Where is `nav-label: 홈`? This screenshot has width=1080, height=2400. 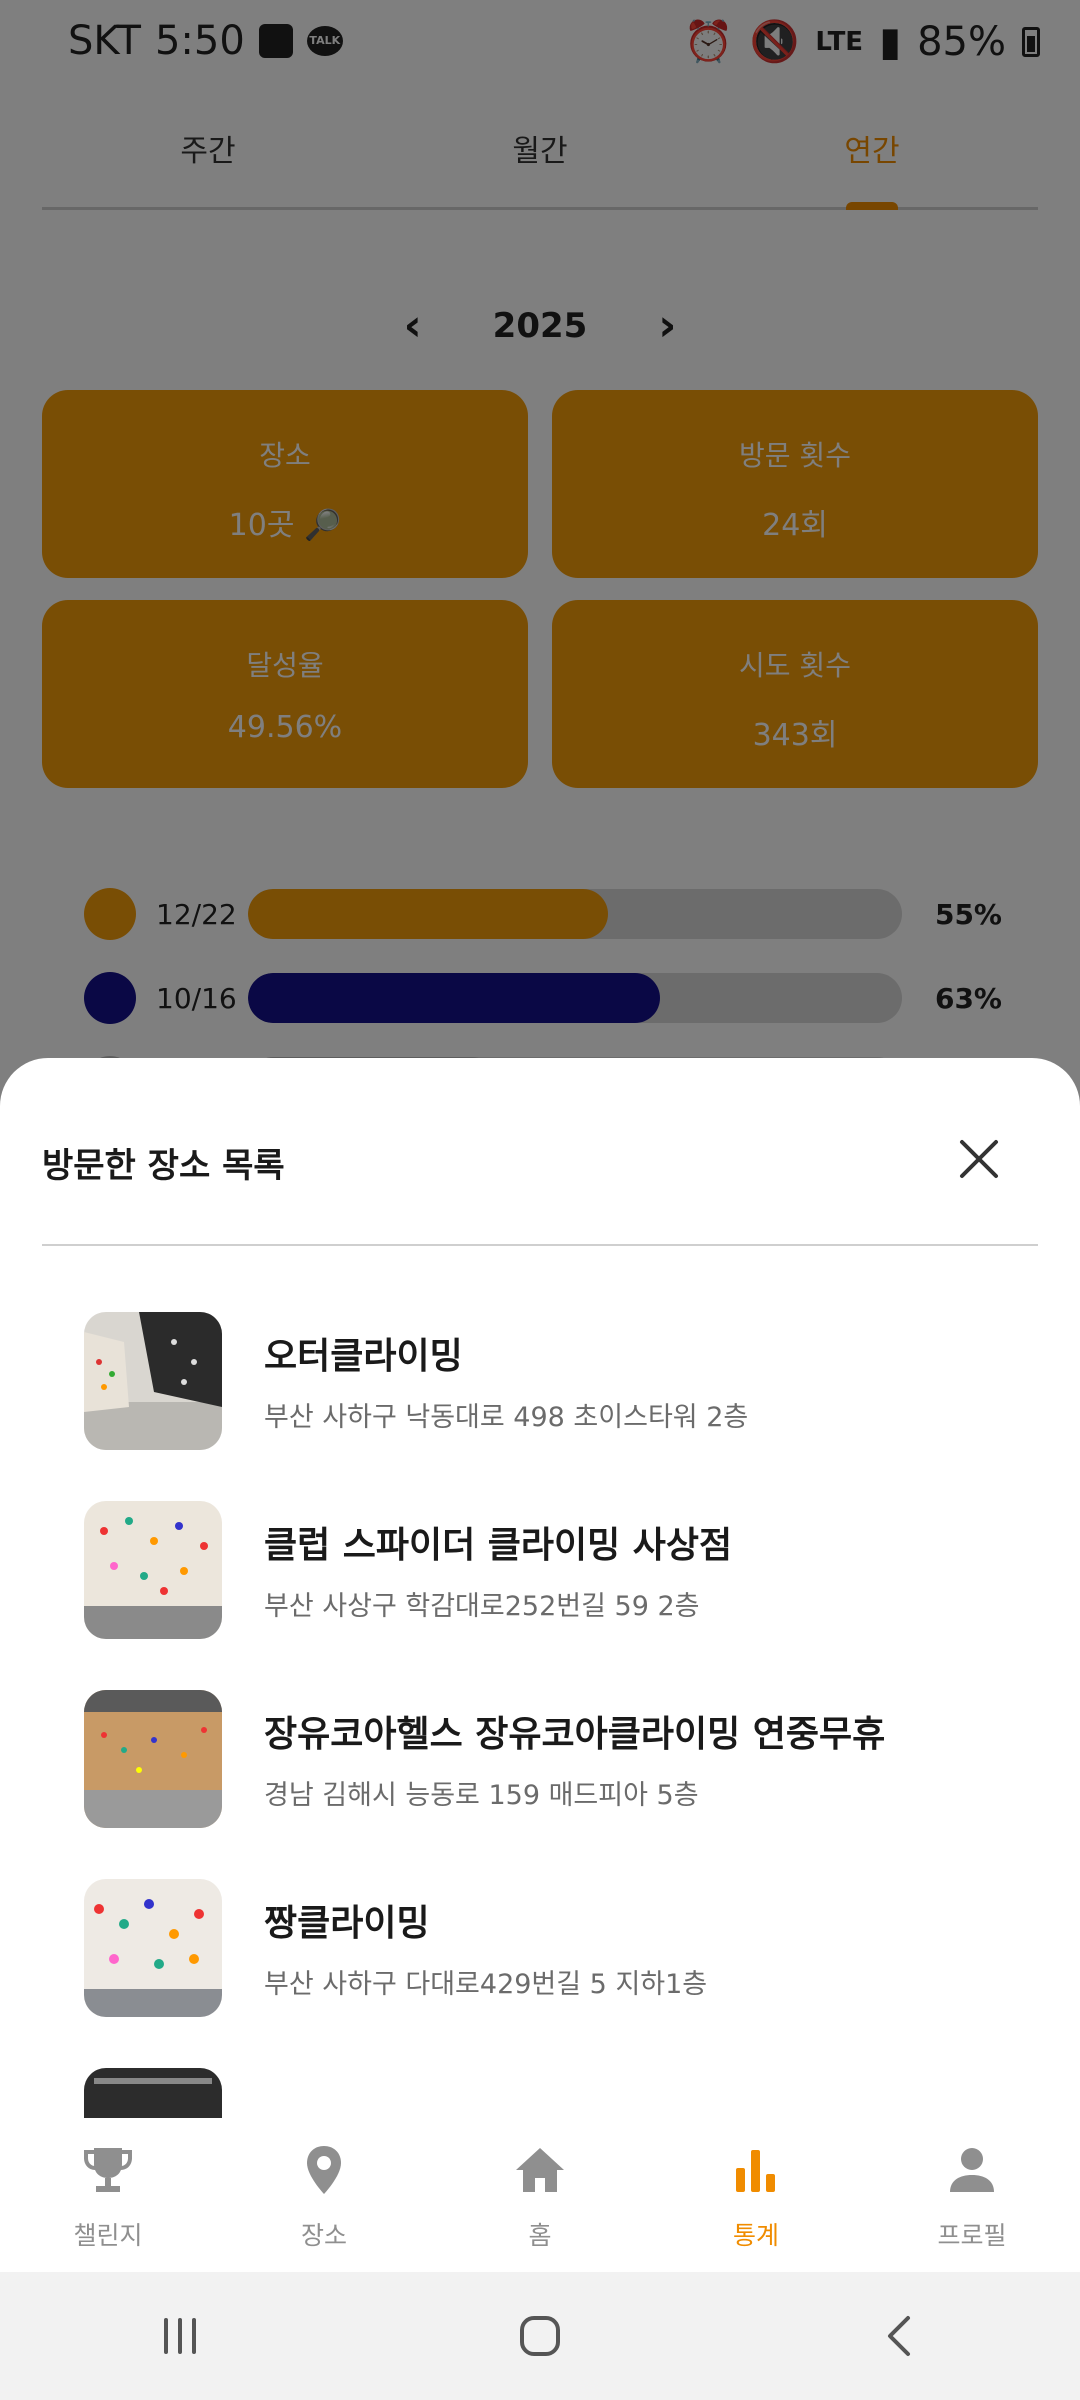
nav-label: 홈 is located at coordinates (540, 2235).